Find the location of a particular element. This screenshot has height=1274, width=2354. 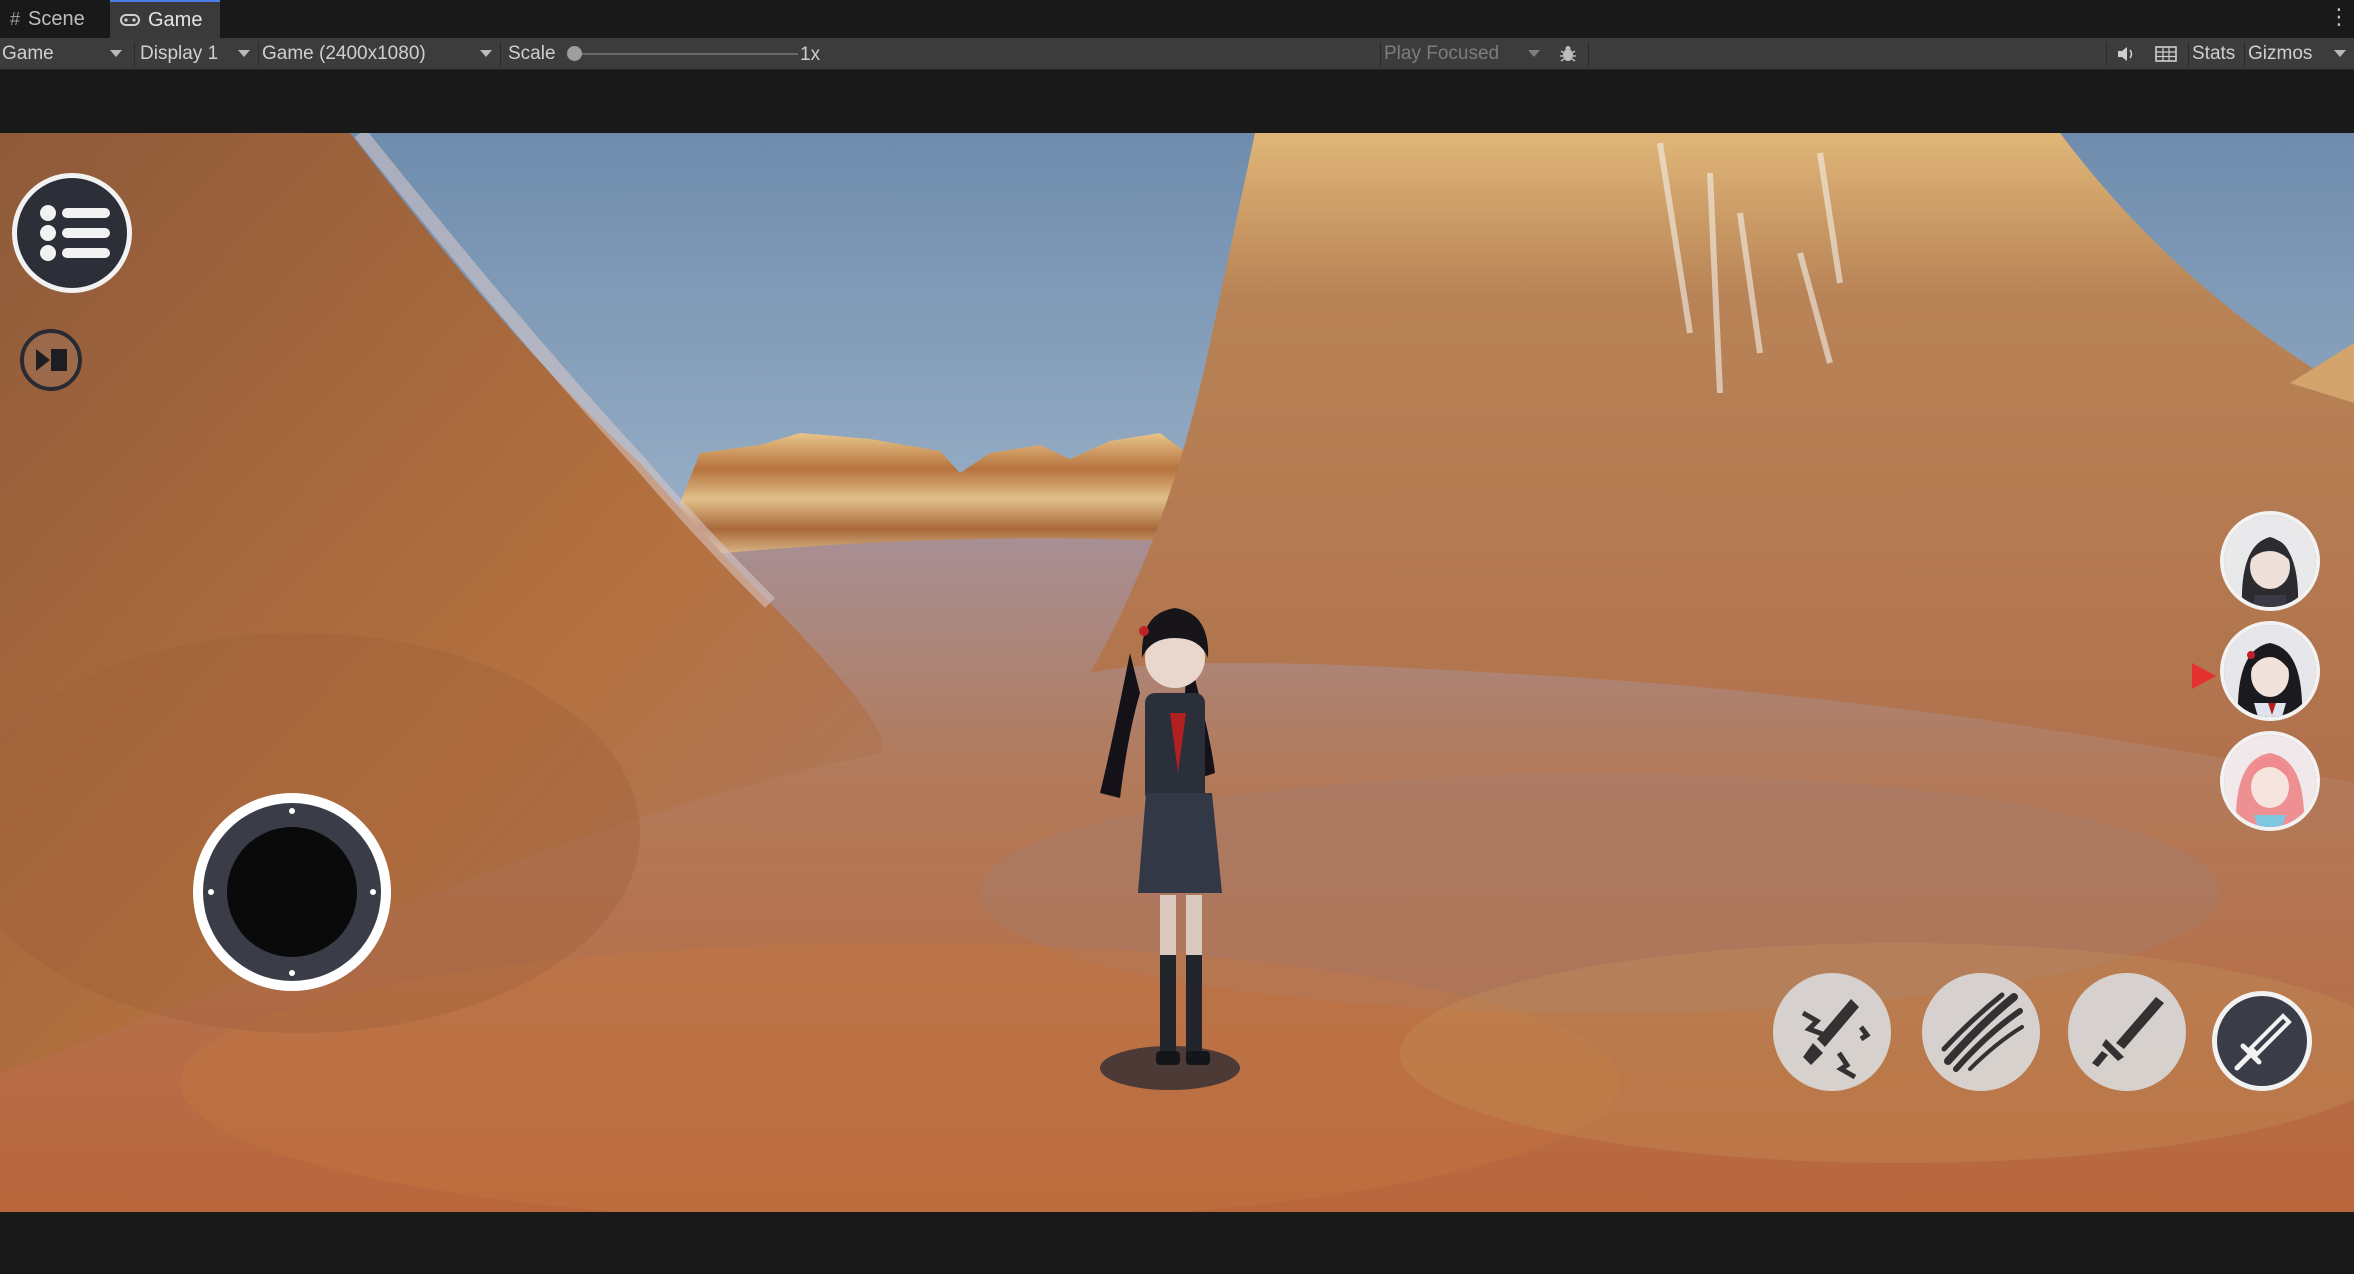

scale-value: 1x is located at coordinates (810, 54).